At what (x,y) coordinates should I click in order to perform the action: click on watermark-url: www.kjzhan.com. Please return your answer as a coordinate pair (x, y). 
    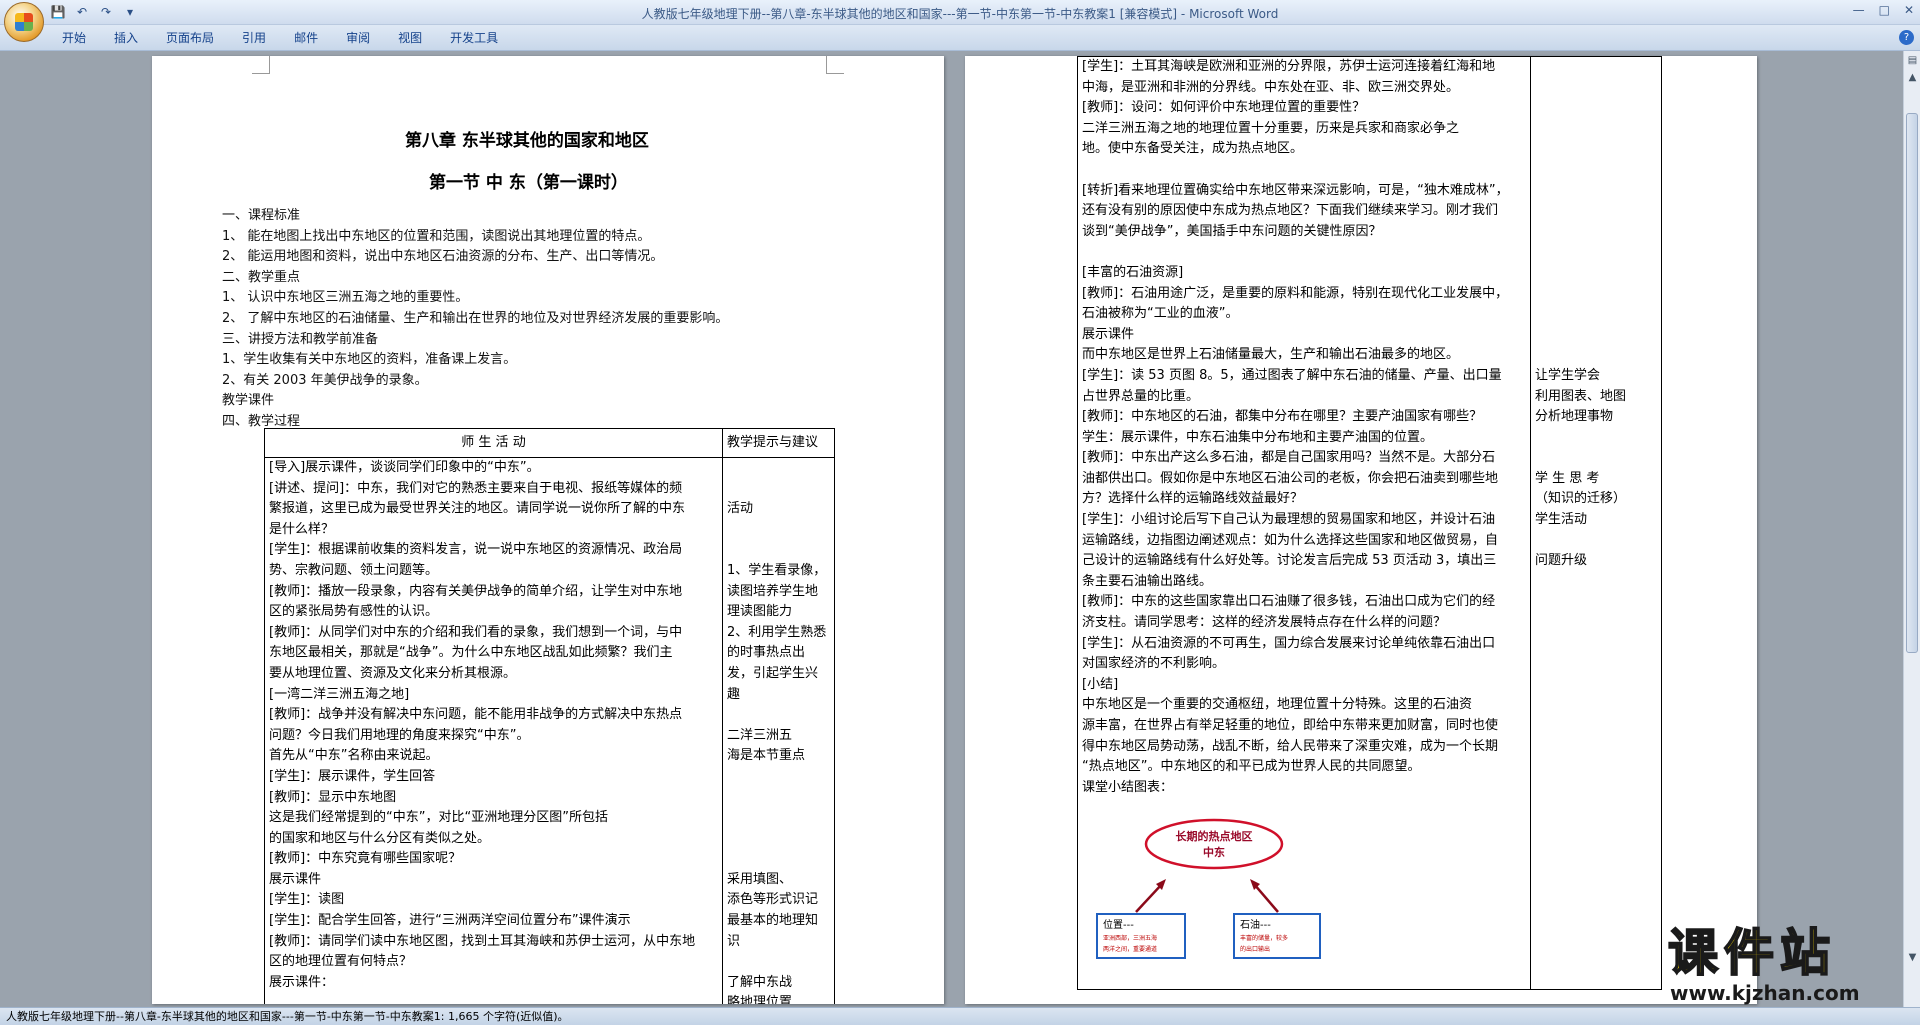
    Looking at the image, I should click on (1765, 993).